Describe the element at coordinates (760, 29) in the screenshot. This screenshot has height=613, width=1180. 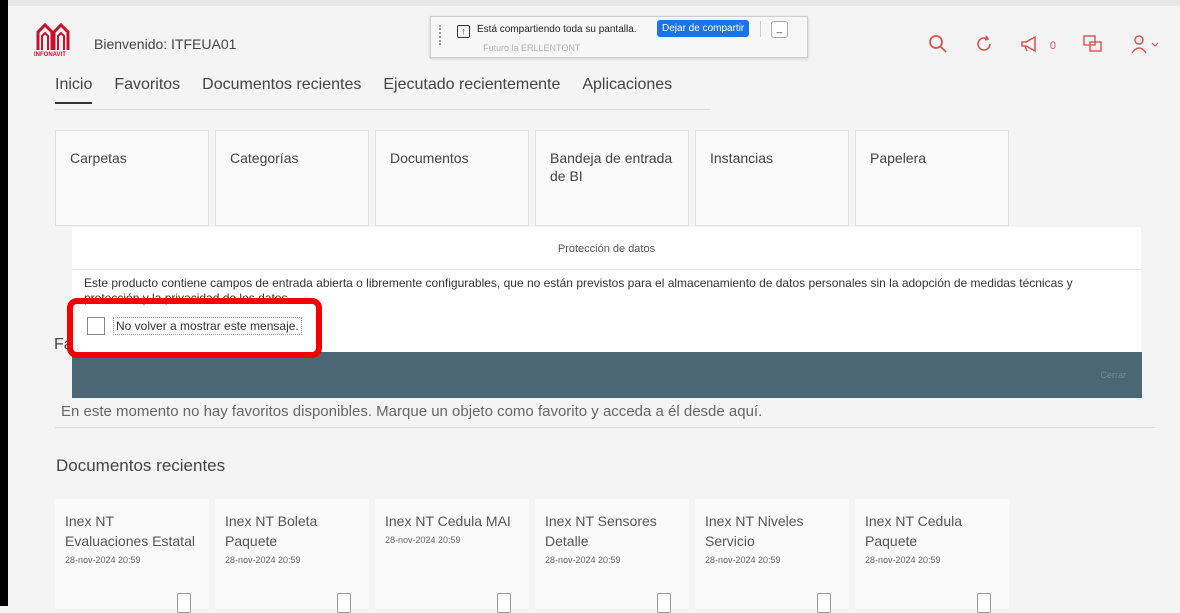
I see `share-divider` at that location.